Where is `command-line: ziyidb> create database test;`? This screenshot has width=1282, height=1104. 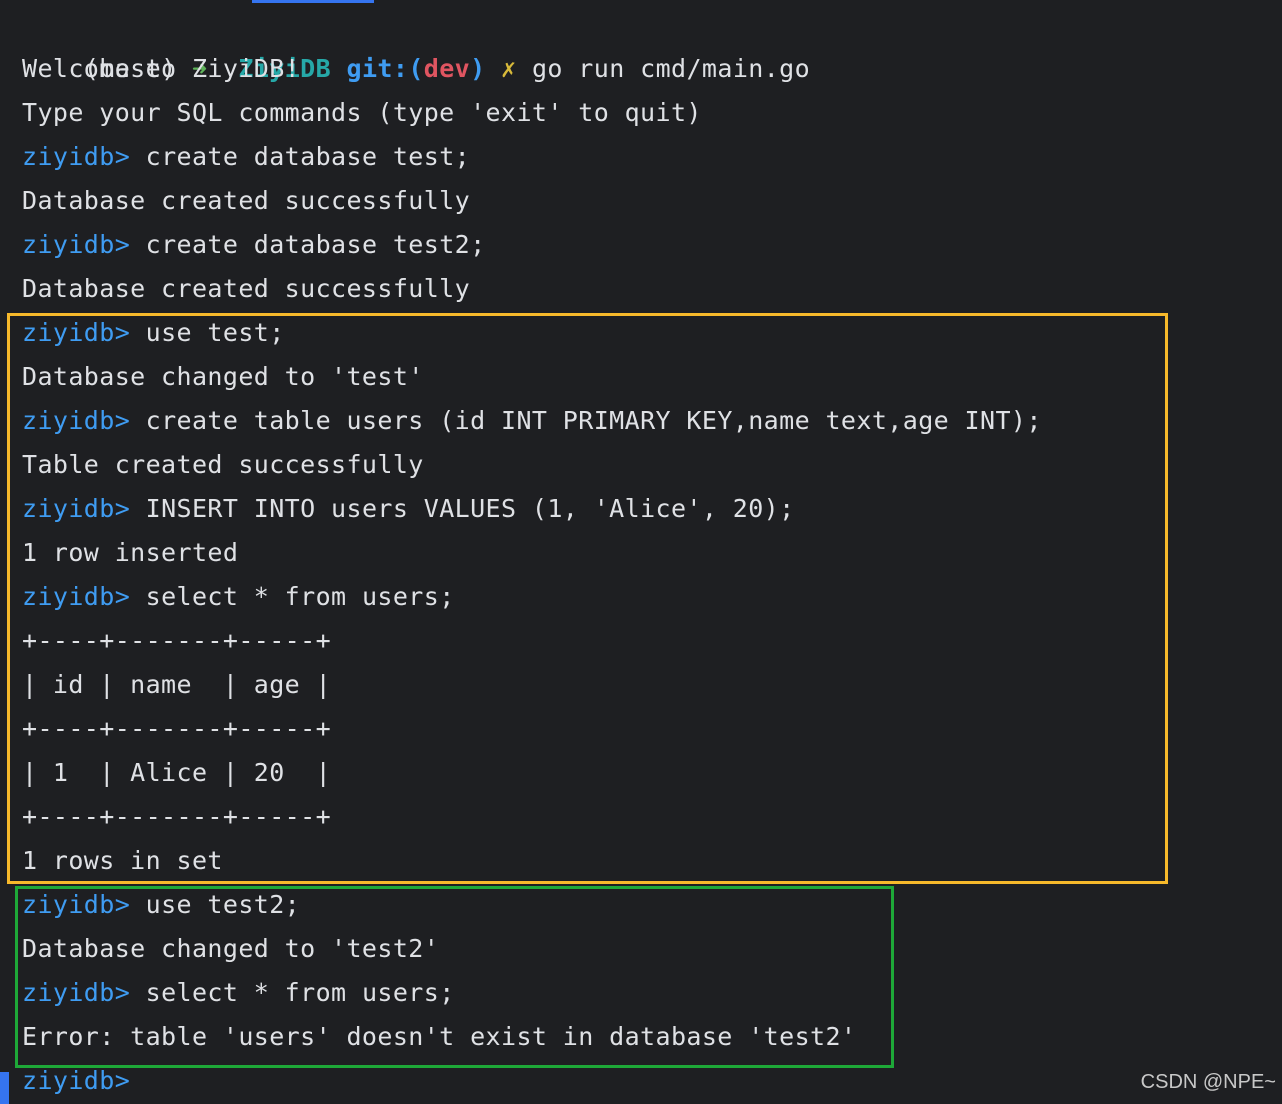 command-line: ziyidb> create database test; is located at coordinates (246, 157).